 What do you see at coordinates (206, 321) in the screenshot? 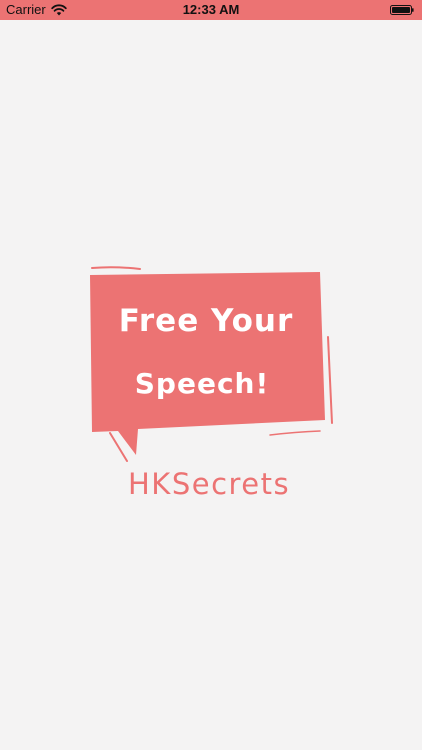
I see `bubble-text-line1: Free Your` at bounding box center [206, 321].